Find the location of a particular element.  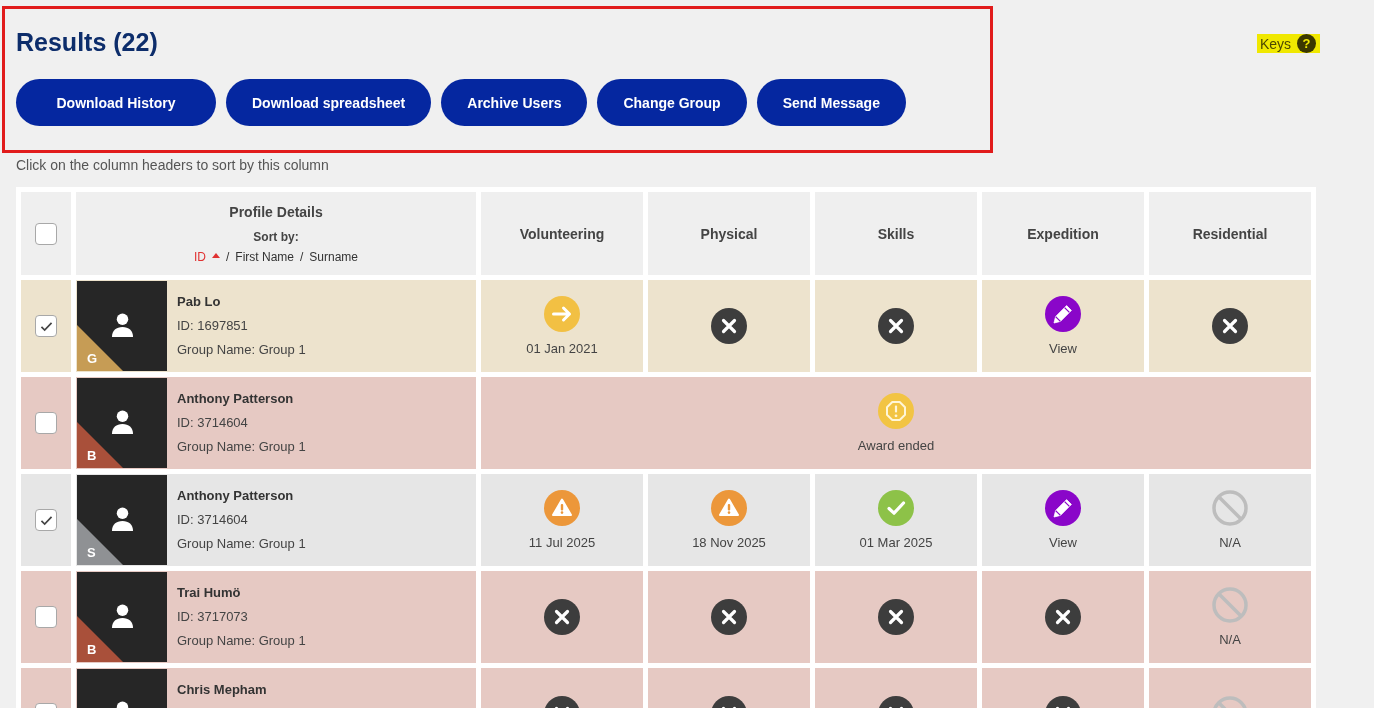

sort-link: Surname is located at coordinates (334, 256).